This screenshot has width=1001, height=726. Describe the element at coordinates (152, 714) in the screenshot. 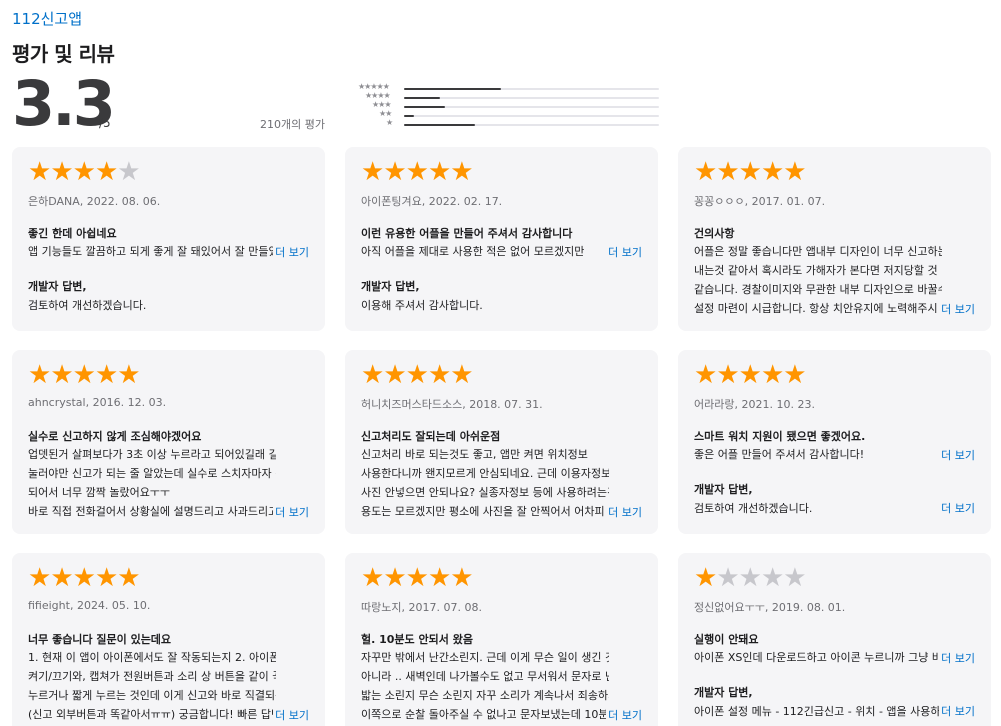

I see `review-body-line: (신고 외부버튼과 똑같아서ㅠㅠ) 궁금합니다! 빠른 답변` at that location.